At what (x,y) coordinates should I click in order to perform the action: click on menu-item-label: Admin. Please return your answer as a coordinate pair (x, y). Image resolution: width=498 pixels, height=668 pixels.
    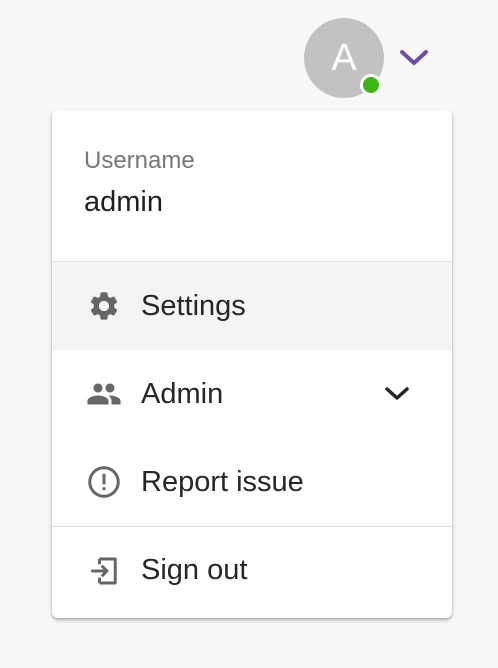
    Looking at the image, I should click on (182, 393).